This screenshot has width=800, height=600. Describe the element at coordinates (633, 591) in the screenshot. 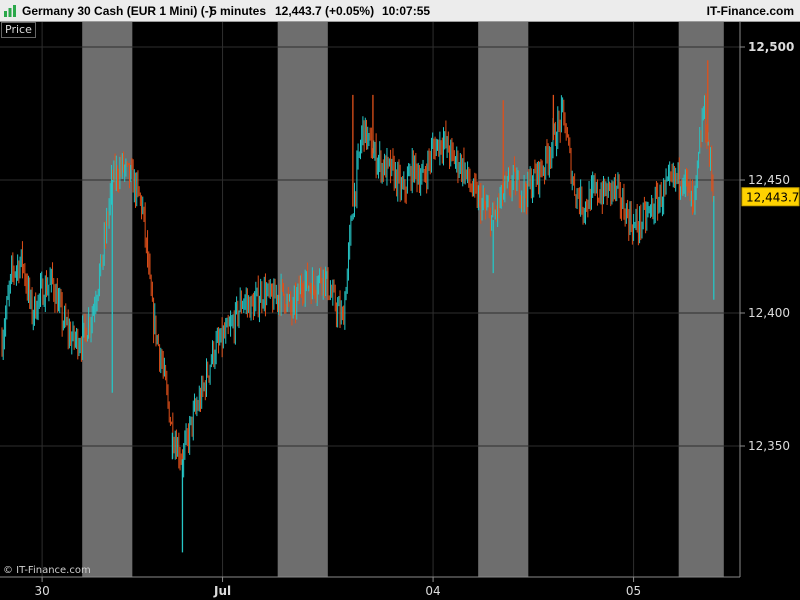

I see `x-tick-label: 05` at that location.